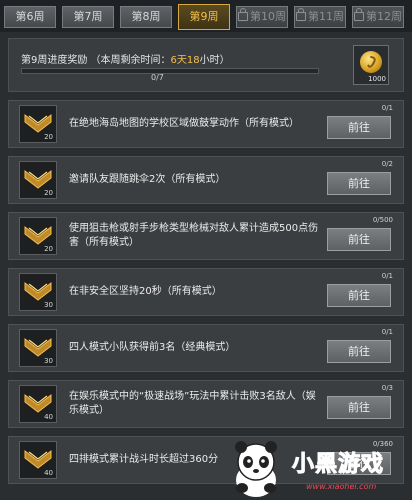 The width and height of the screenshot is (412, 500). What do you see at coordinates (96, 60) in the screenshot?
I see `title-prefix: 第9周进度奖励 （本周剩余时间：` at bounding box center [96, 60].